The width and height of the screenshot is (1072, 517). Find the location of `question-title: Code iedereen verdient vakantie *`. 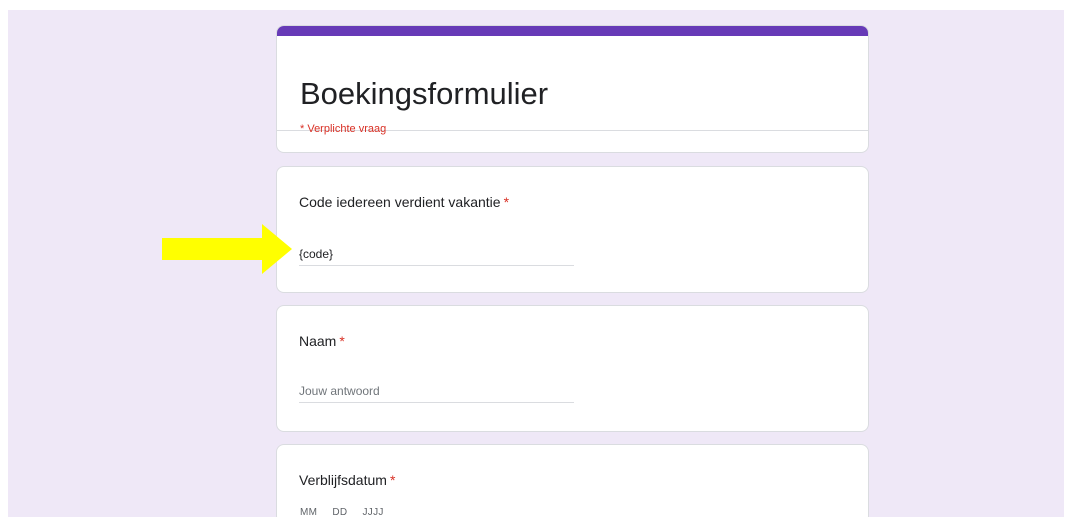

question-title: Code iedereen verdient vakantie * is located at coordinates (404, 202).